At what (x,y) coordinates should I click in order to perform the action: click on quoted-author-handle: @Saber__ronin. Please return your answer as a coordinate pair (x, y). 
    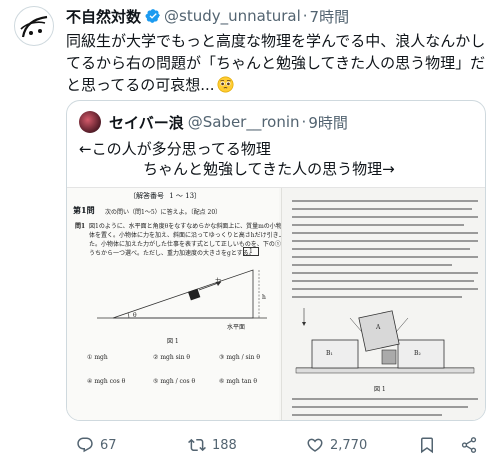
    Looking at the image, I should click on (243, 122).